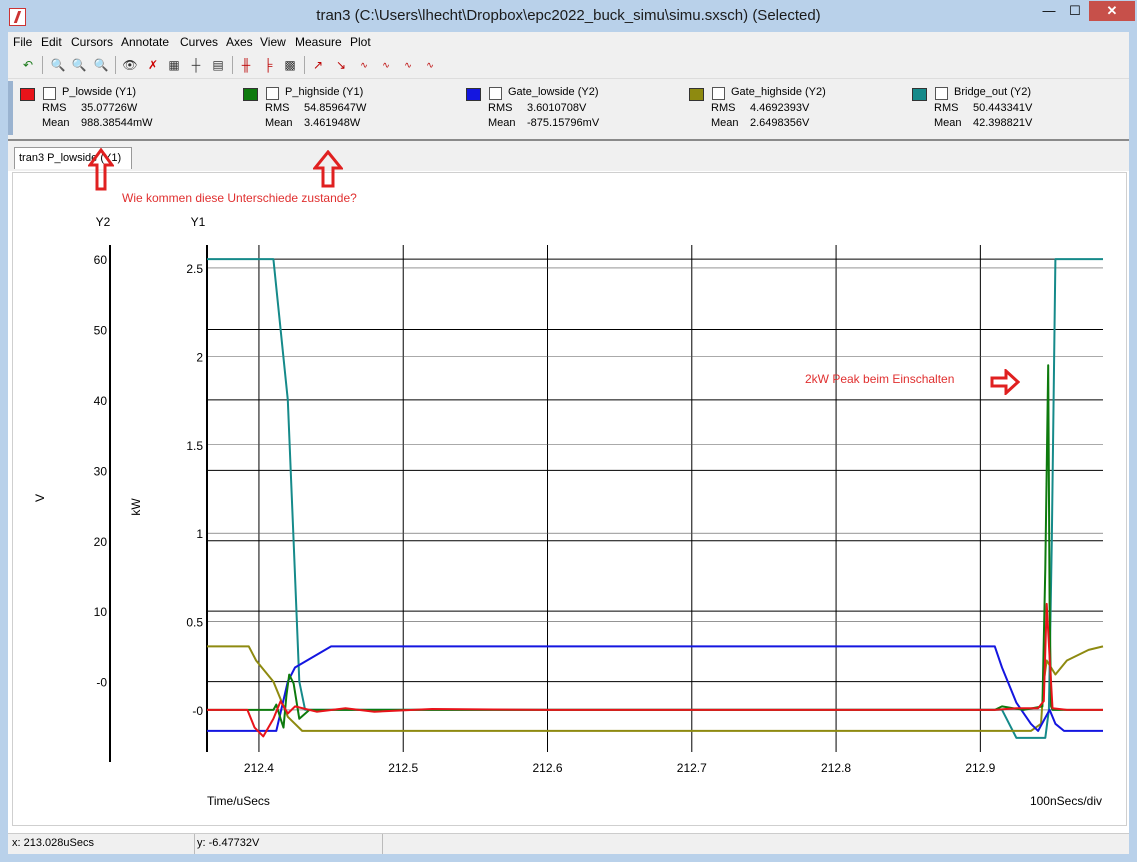 The image size is (1137, 862). What do you see at coordinates (194, 269) in the screenshot?
I see `y1-tick-label: 2.5` at bounding box center [194, 269].